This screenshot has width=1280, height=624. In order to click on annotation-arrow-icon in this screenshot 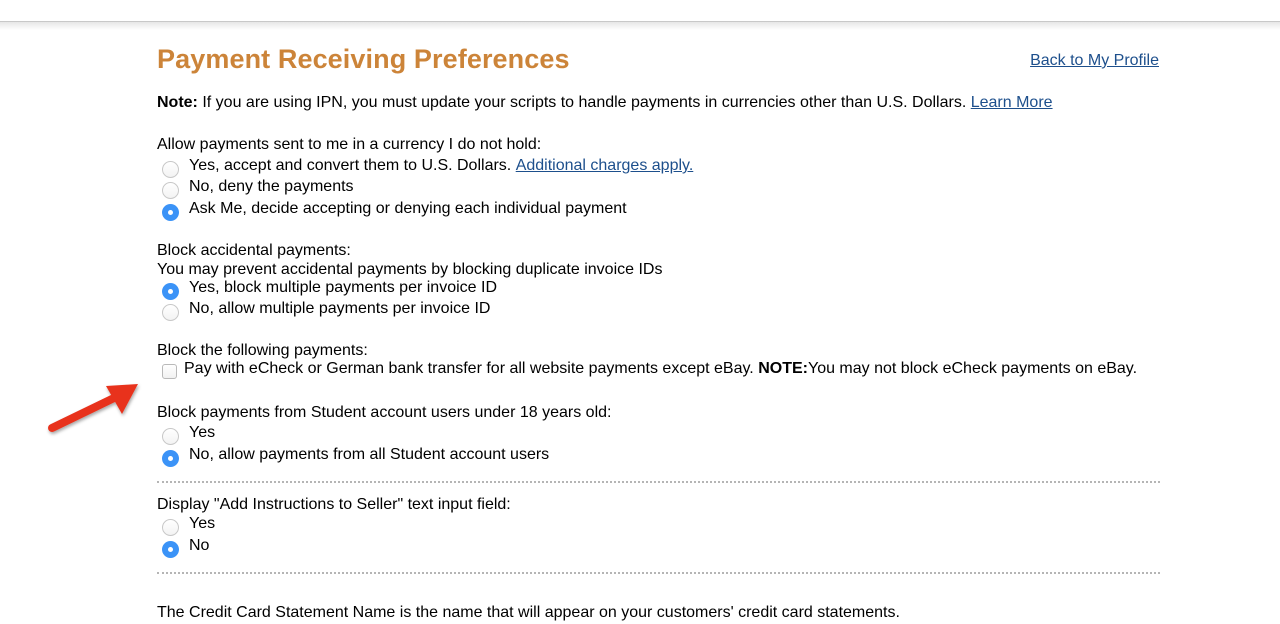, I will do `click(93, 408)`.